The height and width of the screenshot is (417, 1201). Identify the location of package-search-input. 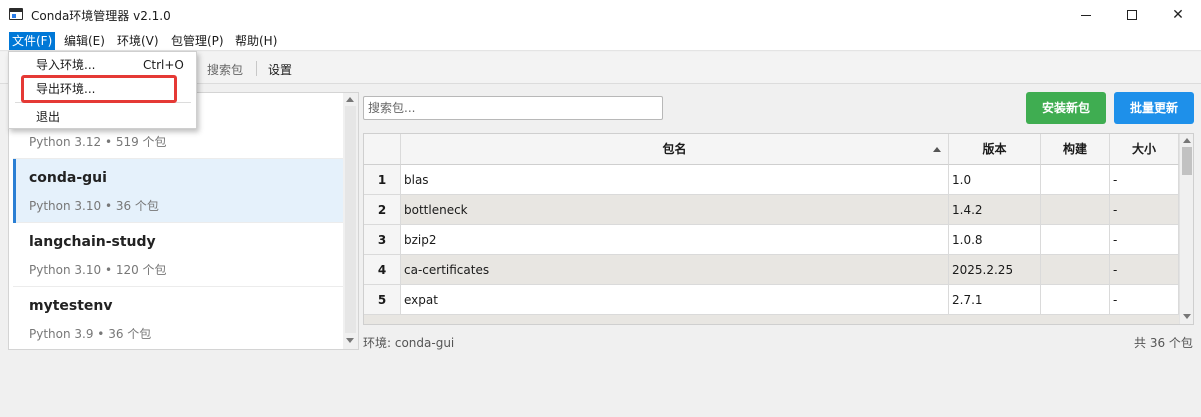
(513, 108).